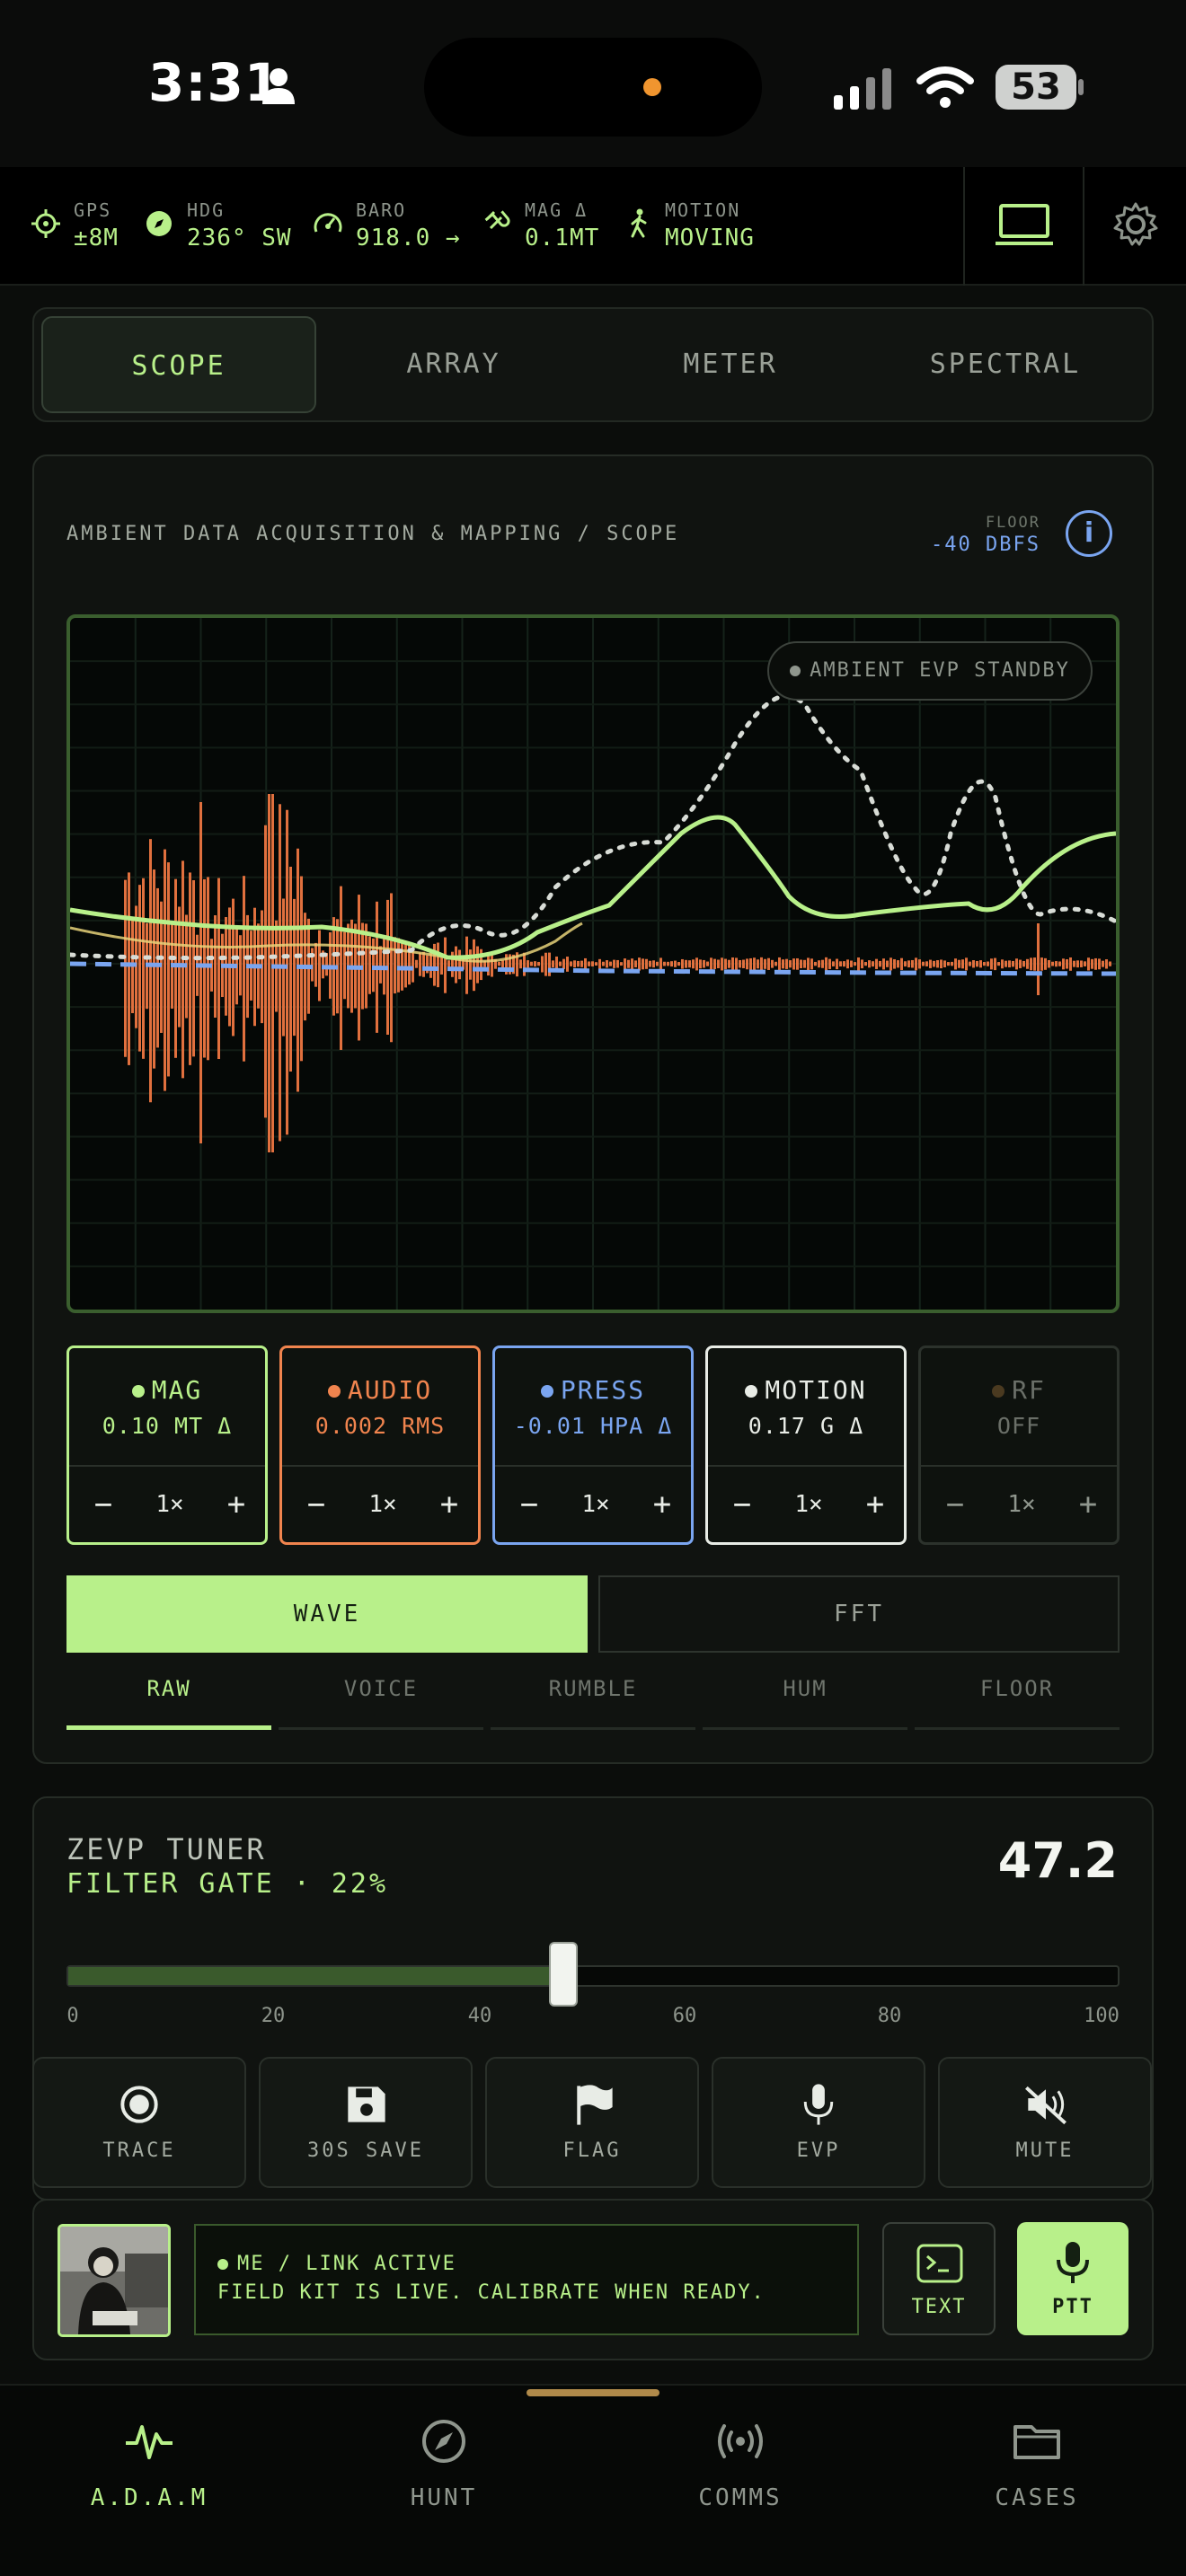 This screenshot has width=1186, height=2576. I want to click on channel-name: MAG, so click(167, 1390).